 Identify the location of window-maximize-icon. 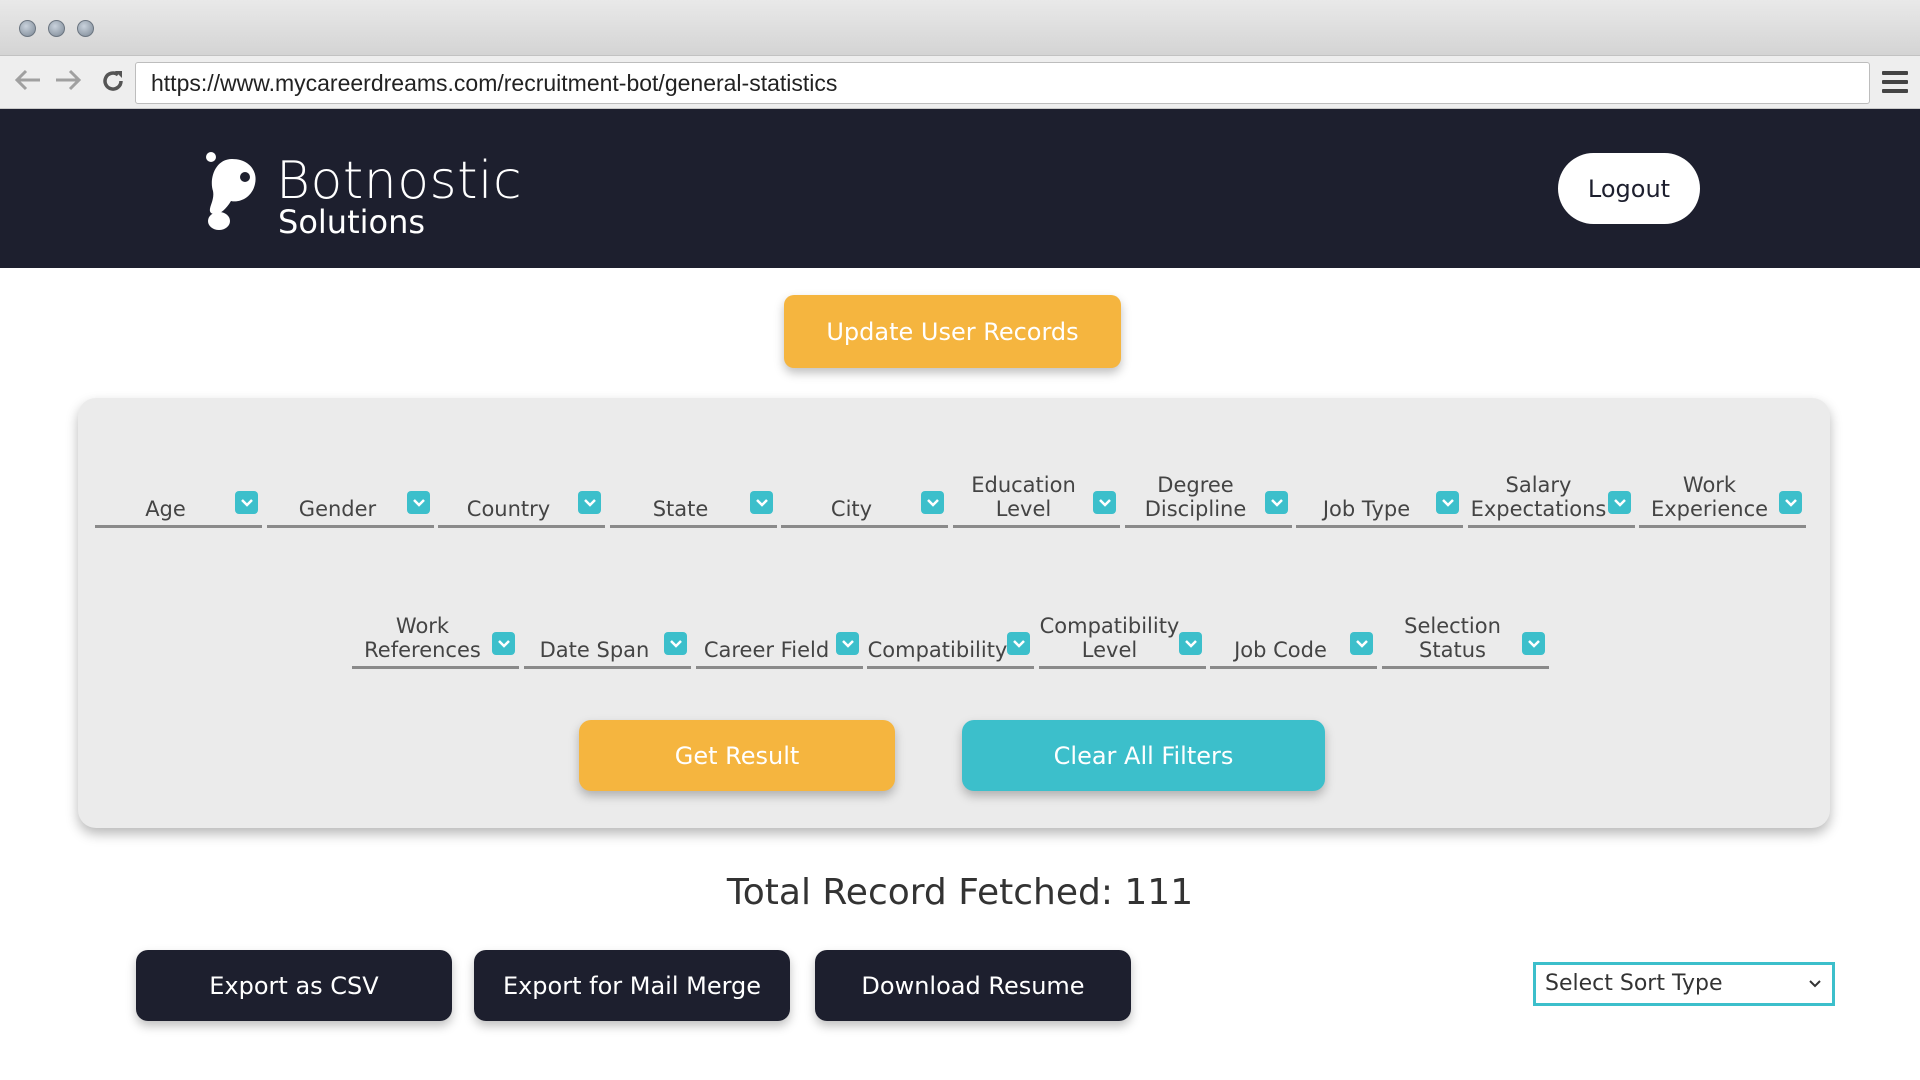
(85, 28).